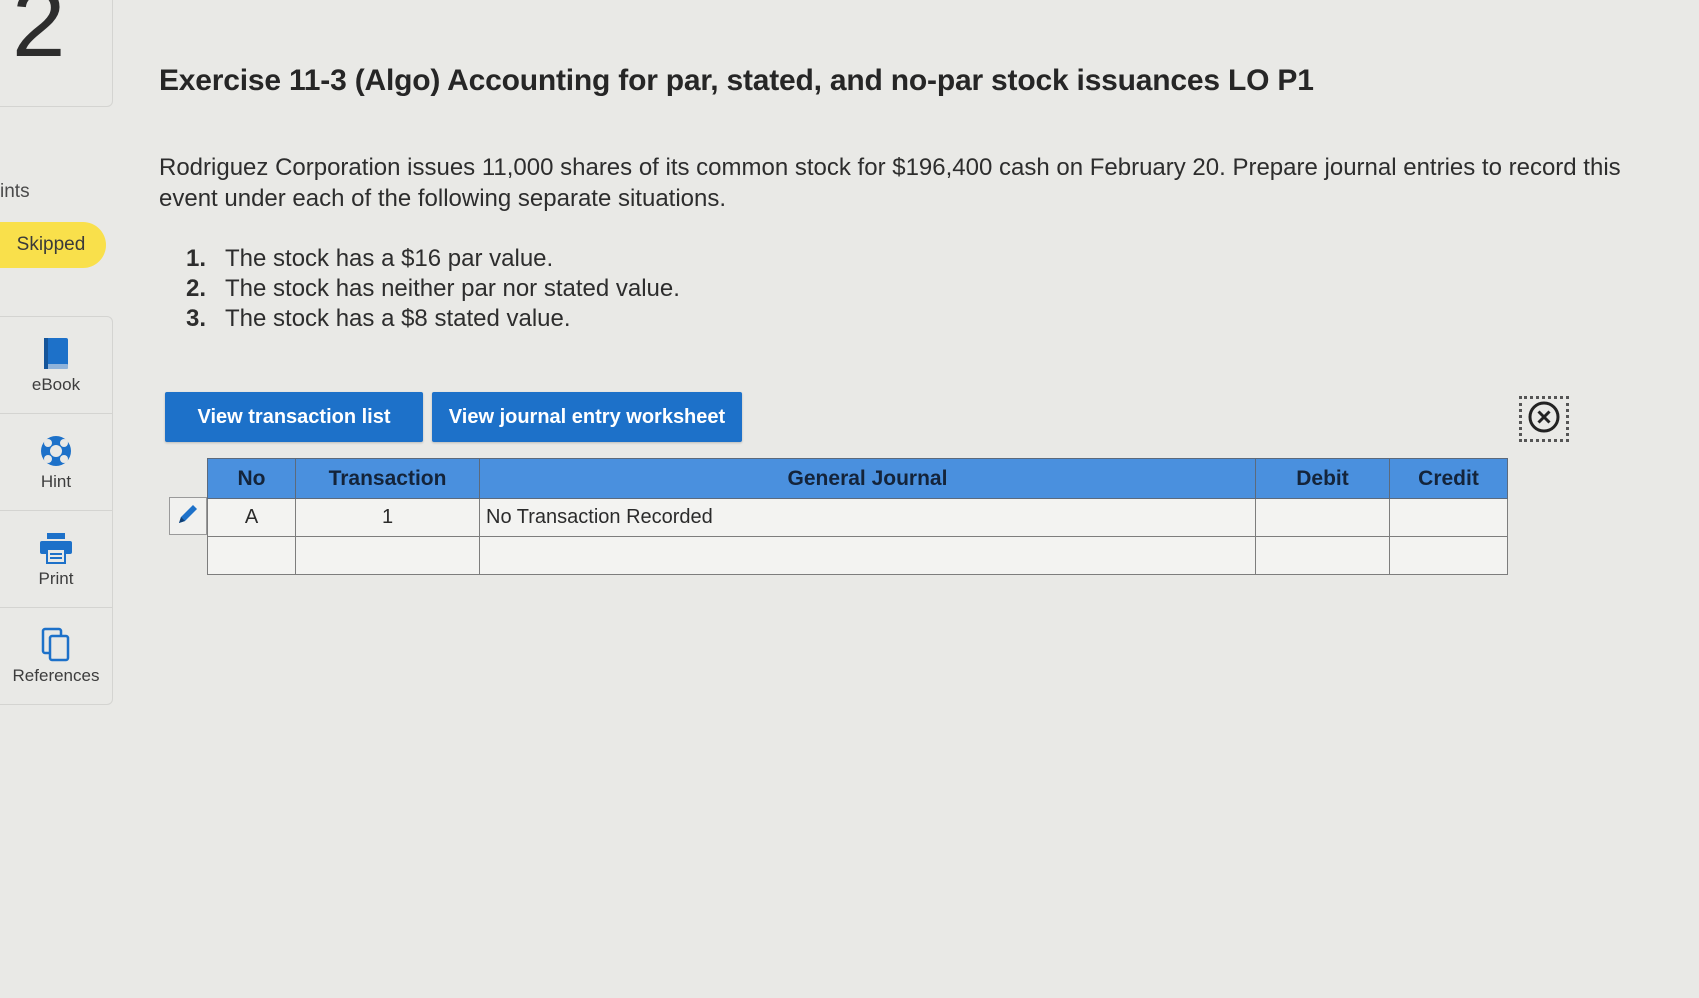 The image size is (1699, 998). What do you see at coordinates (387, 478) in the screenshot?
I see `col-transaction-header: Transaction` at bounding box center [387, 478].